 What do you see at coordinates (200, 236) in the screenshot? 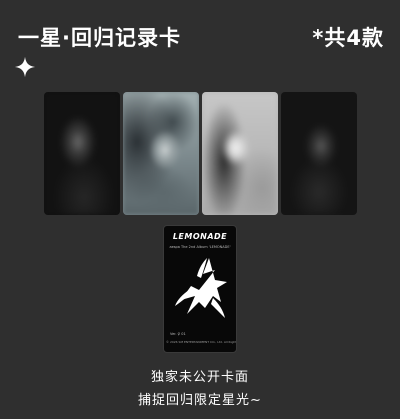
I see `album-title: LEMONADE` at bounding box center [200, 236].